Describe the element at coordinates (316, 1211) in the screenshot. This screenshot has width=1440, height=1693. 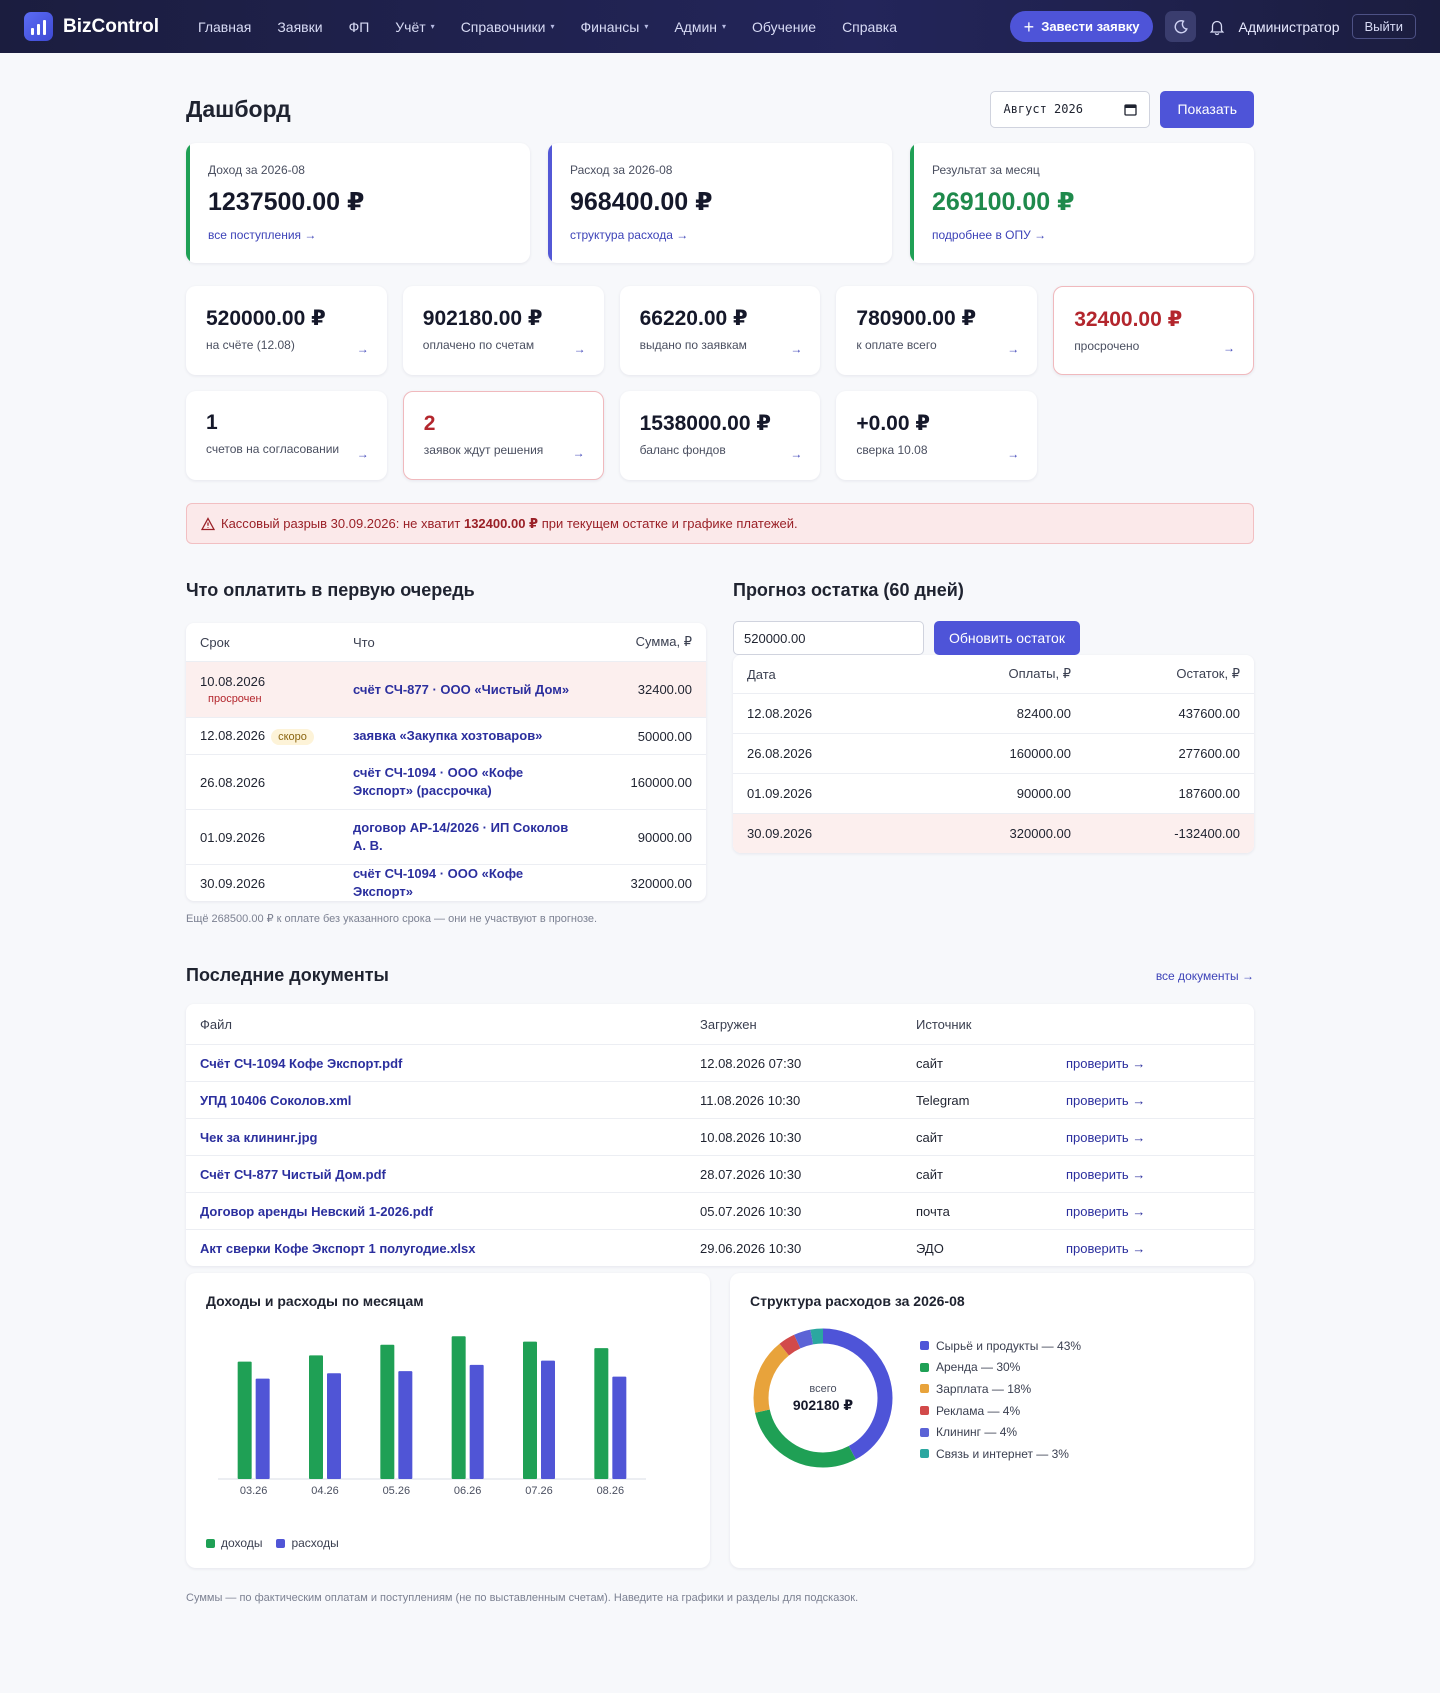
I see `document-file-link: Договор аренды Невский 1-2026.pdf` at that location.